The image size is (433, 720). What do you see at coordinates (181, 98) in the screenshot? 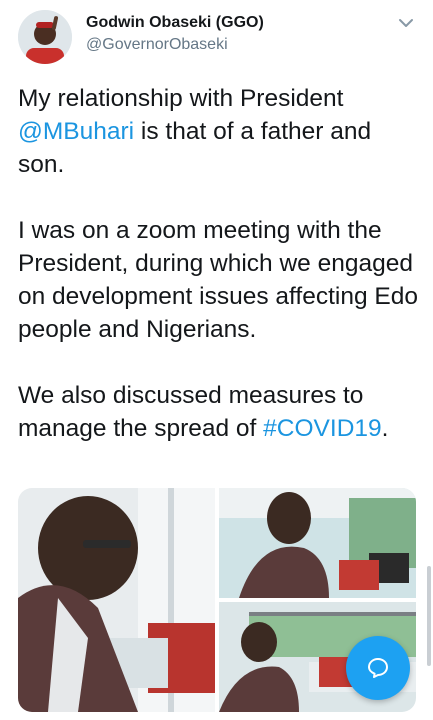
I see `text-span: My relationship with President` at bounding box center [181, 98].